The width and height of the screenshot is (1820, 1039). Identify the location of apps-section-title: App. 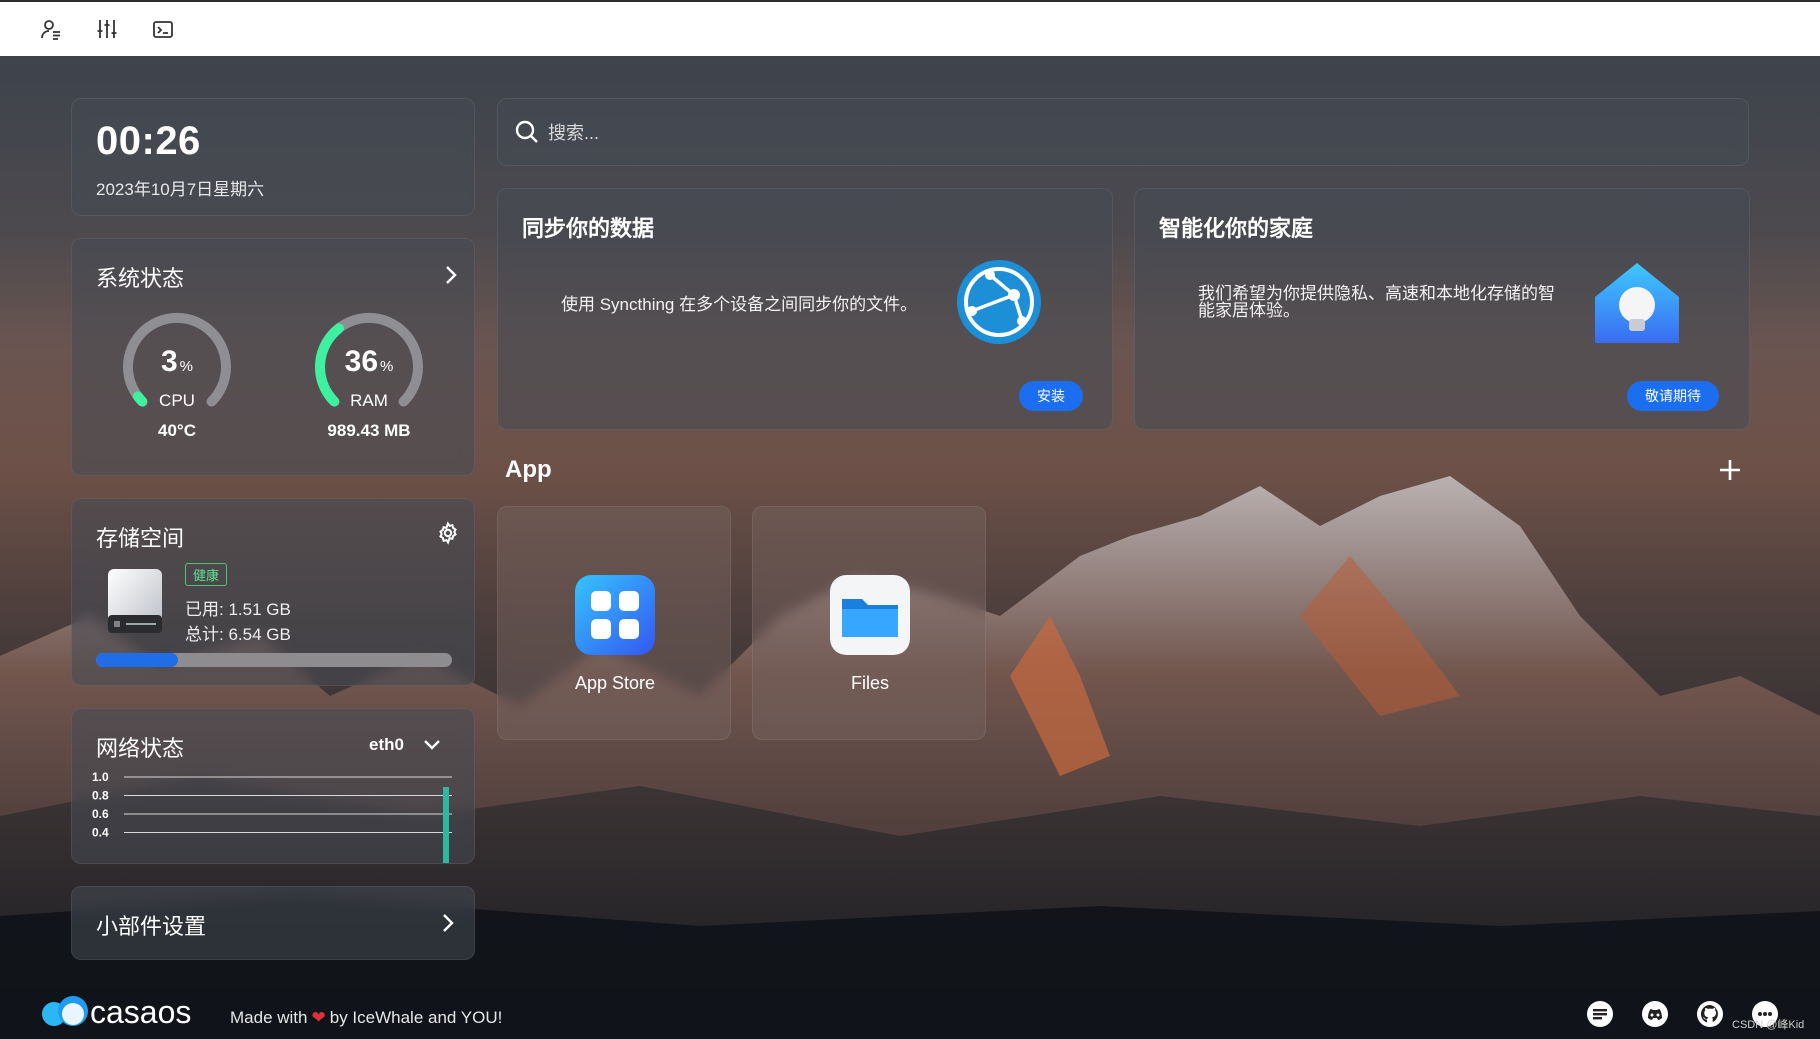
(528, 469).